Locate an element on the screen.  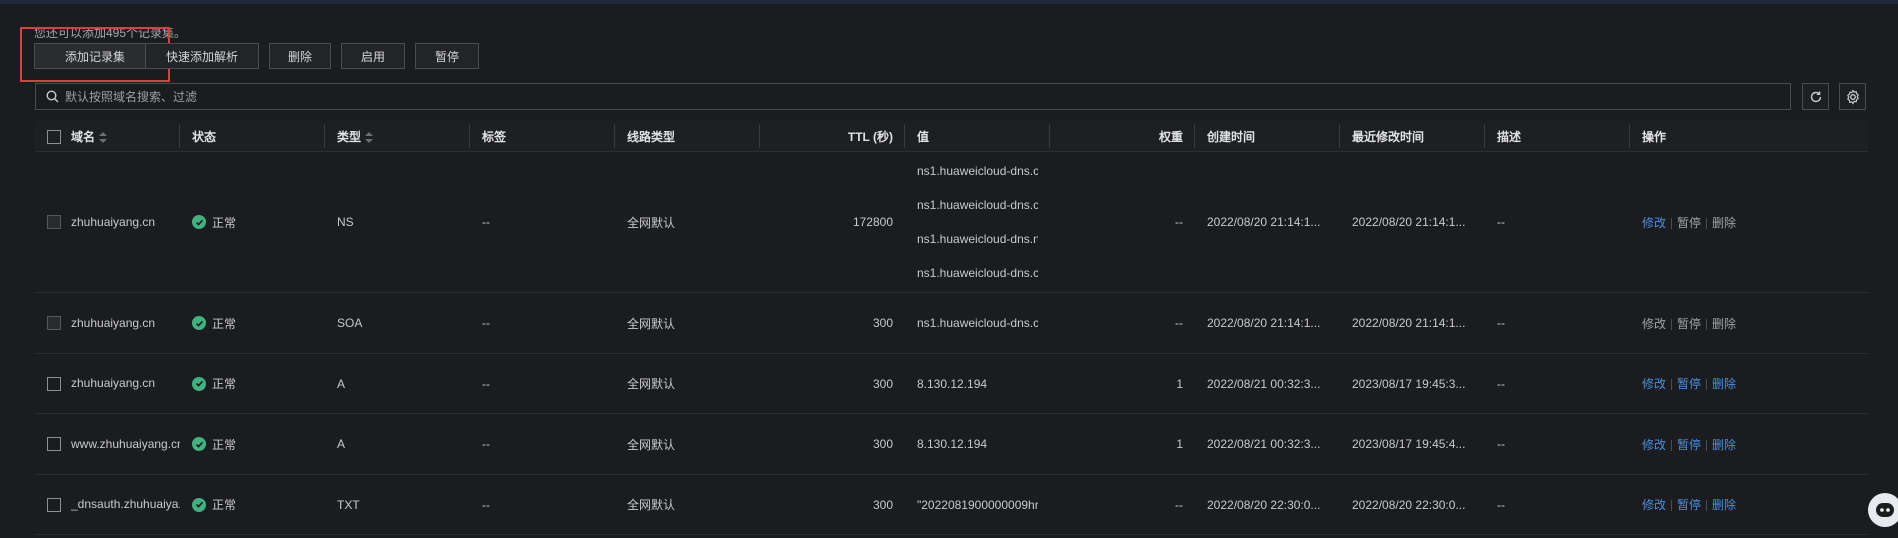
value-cell: ns1.huaweicloud-dns.c is located at coordinates (977, 323).